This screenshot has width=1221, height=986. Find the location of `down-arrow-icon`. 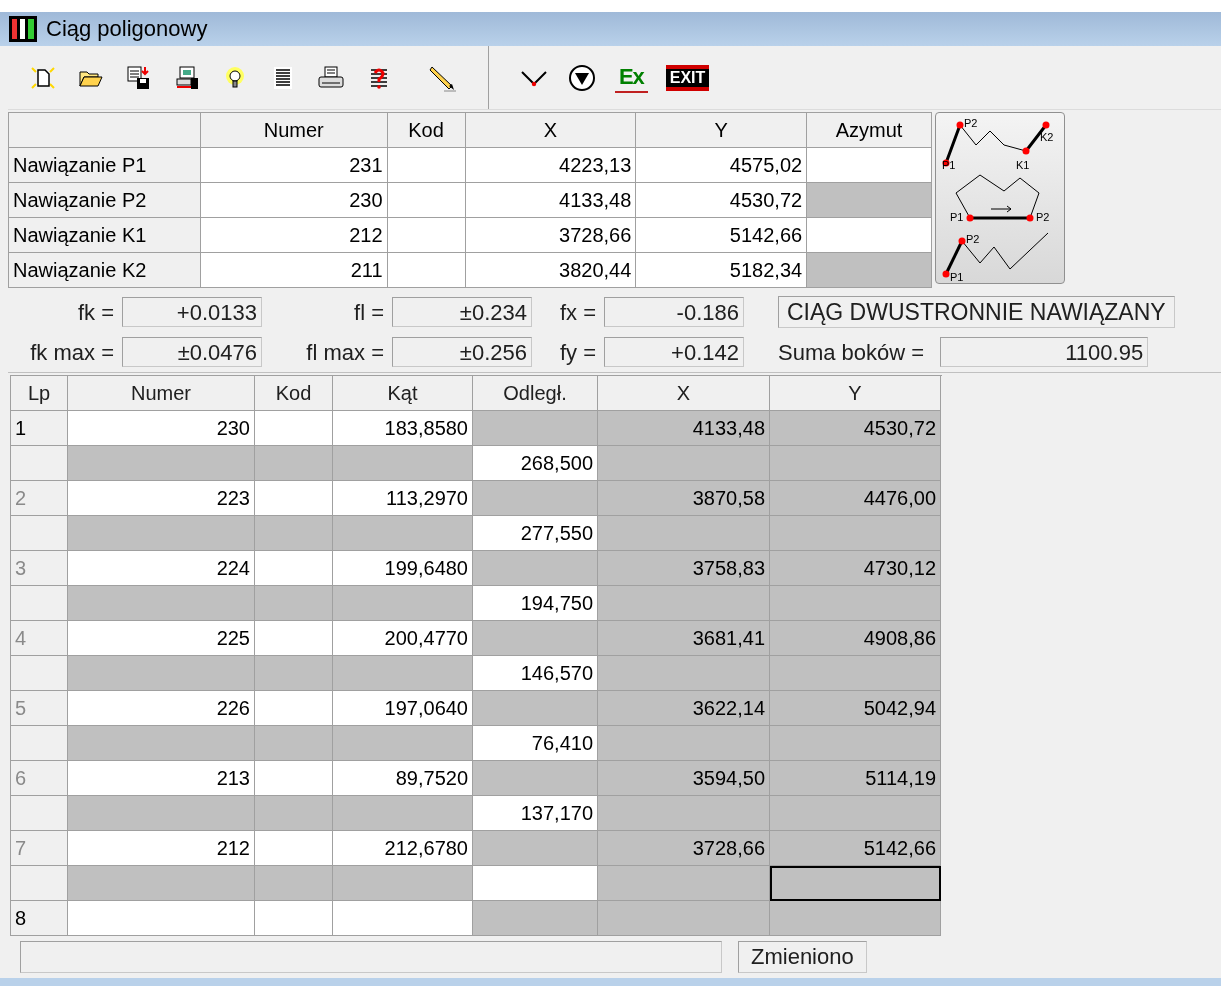

down-arrow-icon is located at coordinates (582, 77).